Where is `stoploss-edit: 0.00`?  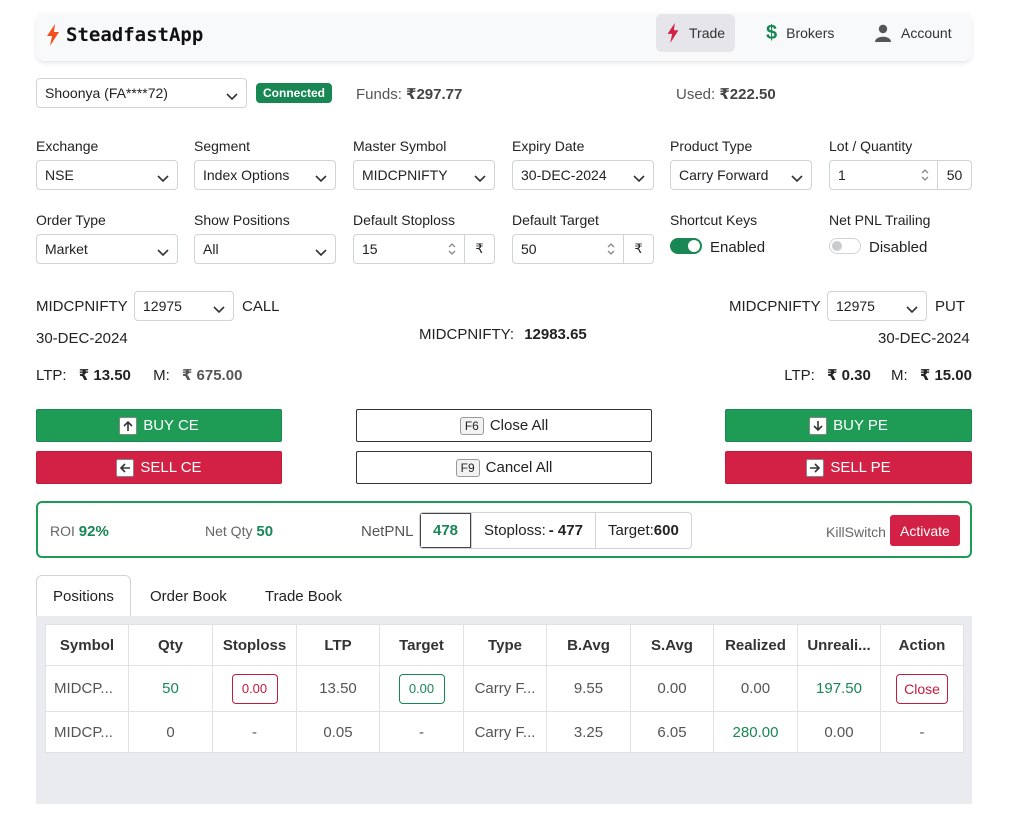 stoploss-edit: 0.00 is located at coordinates (254, 688).